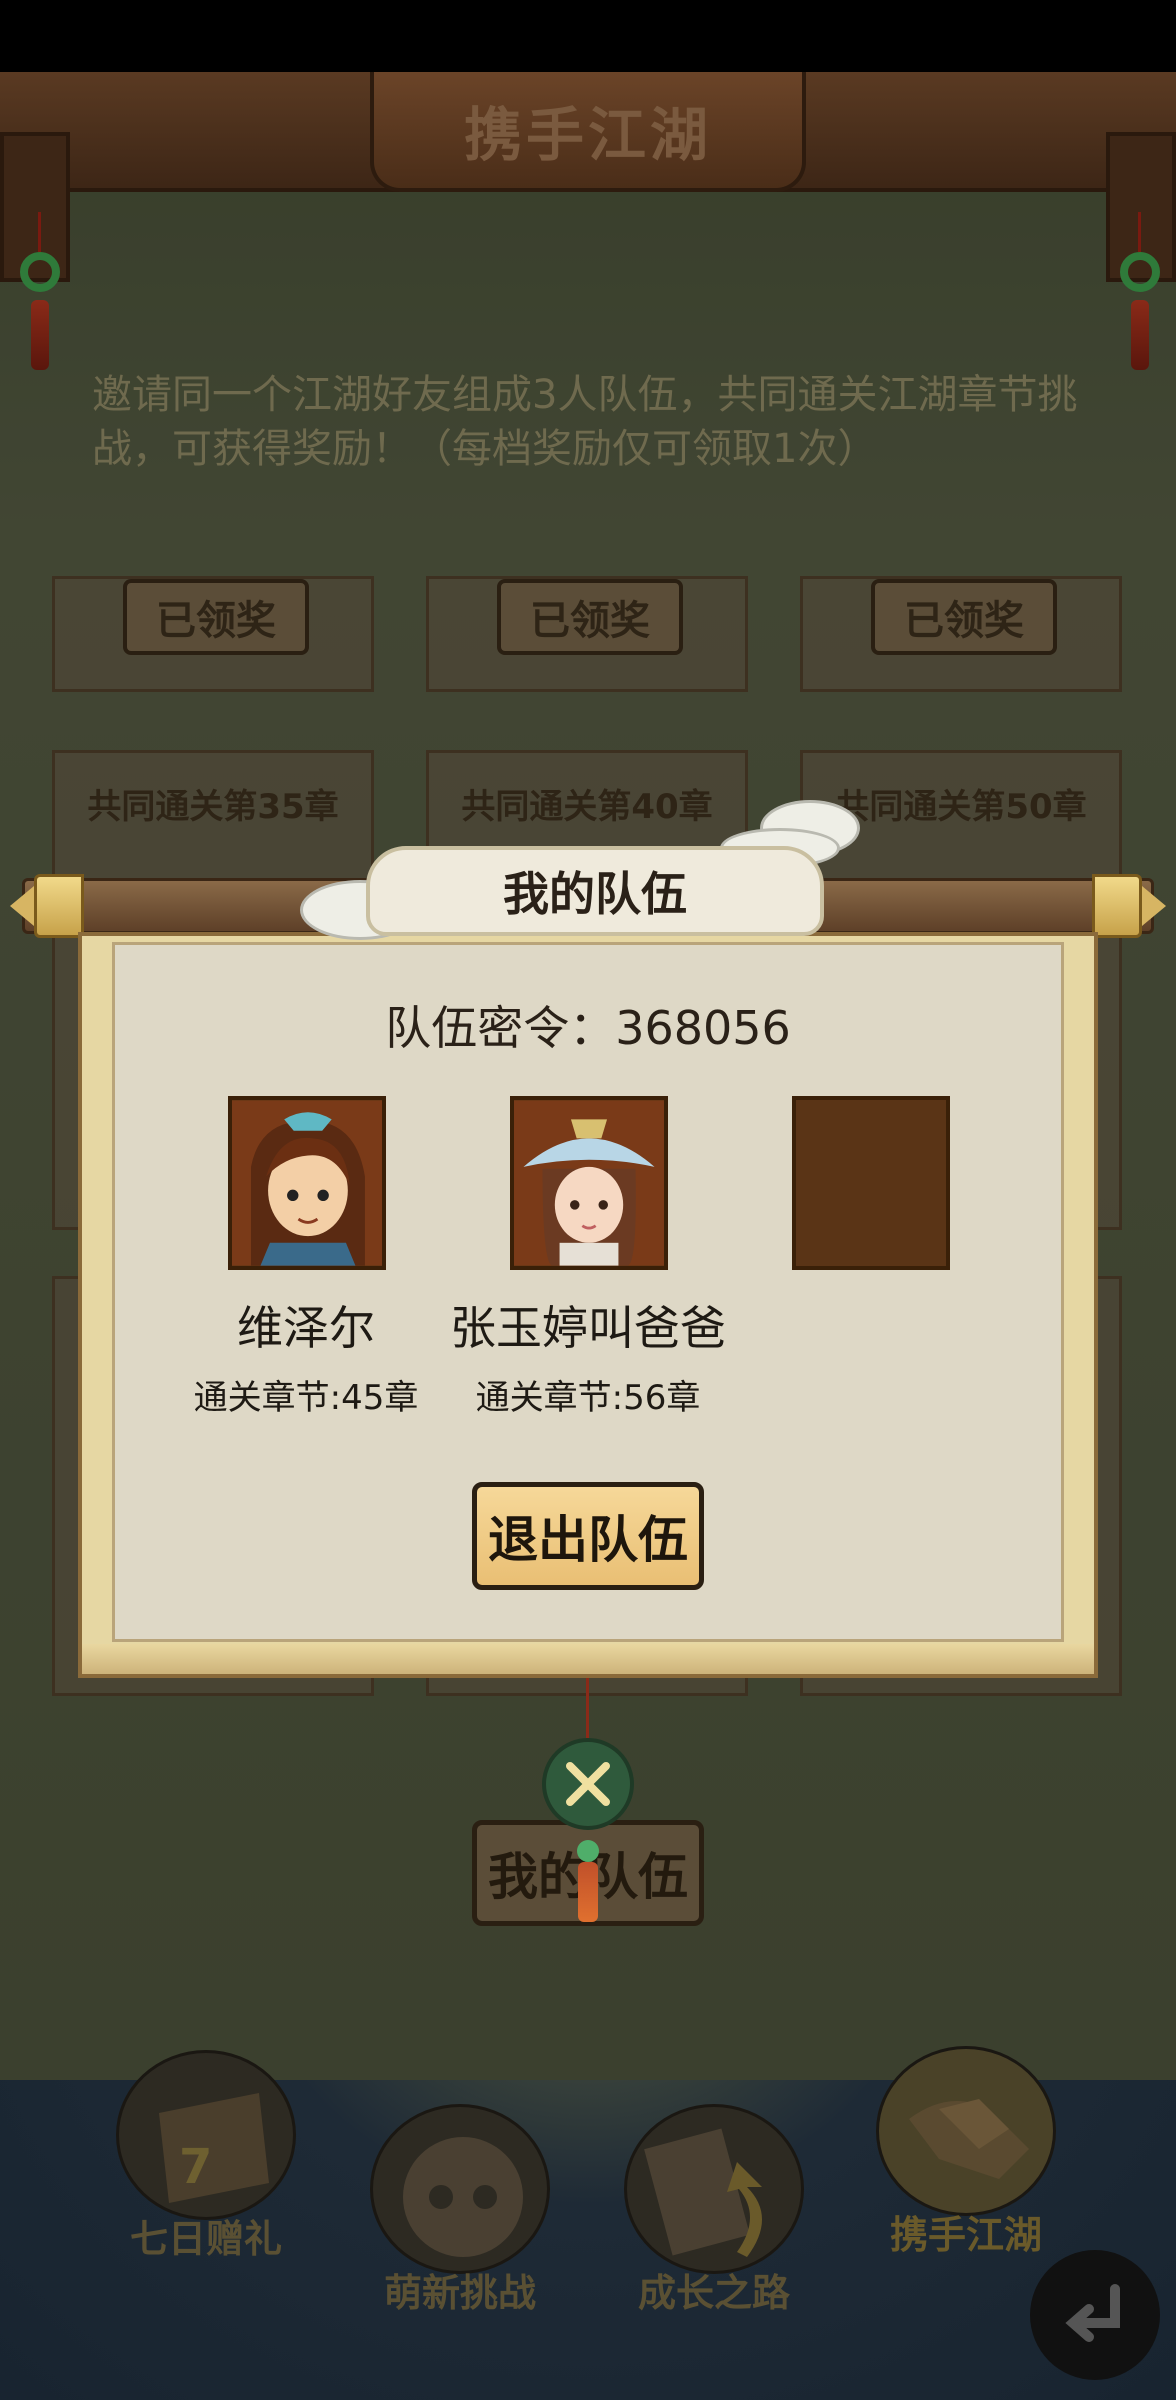  What do you see at coordinates (588, 1398) in the screenshot?
I see `member-chapter: 通关章节:56章` at bounding box center [588, 1398].